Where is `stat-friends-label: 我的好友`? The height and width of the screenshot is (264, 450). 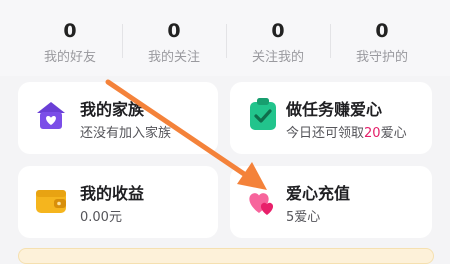
stat-friends-label: 我的好友 is located at coordinates (69, 57).